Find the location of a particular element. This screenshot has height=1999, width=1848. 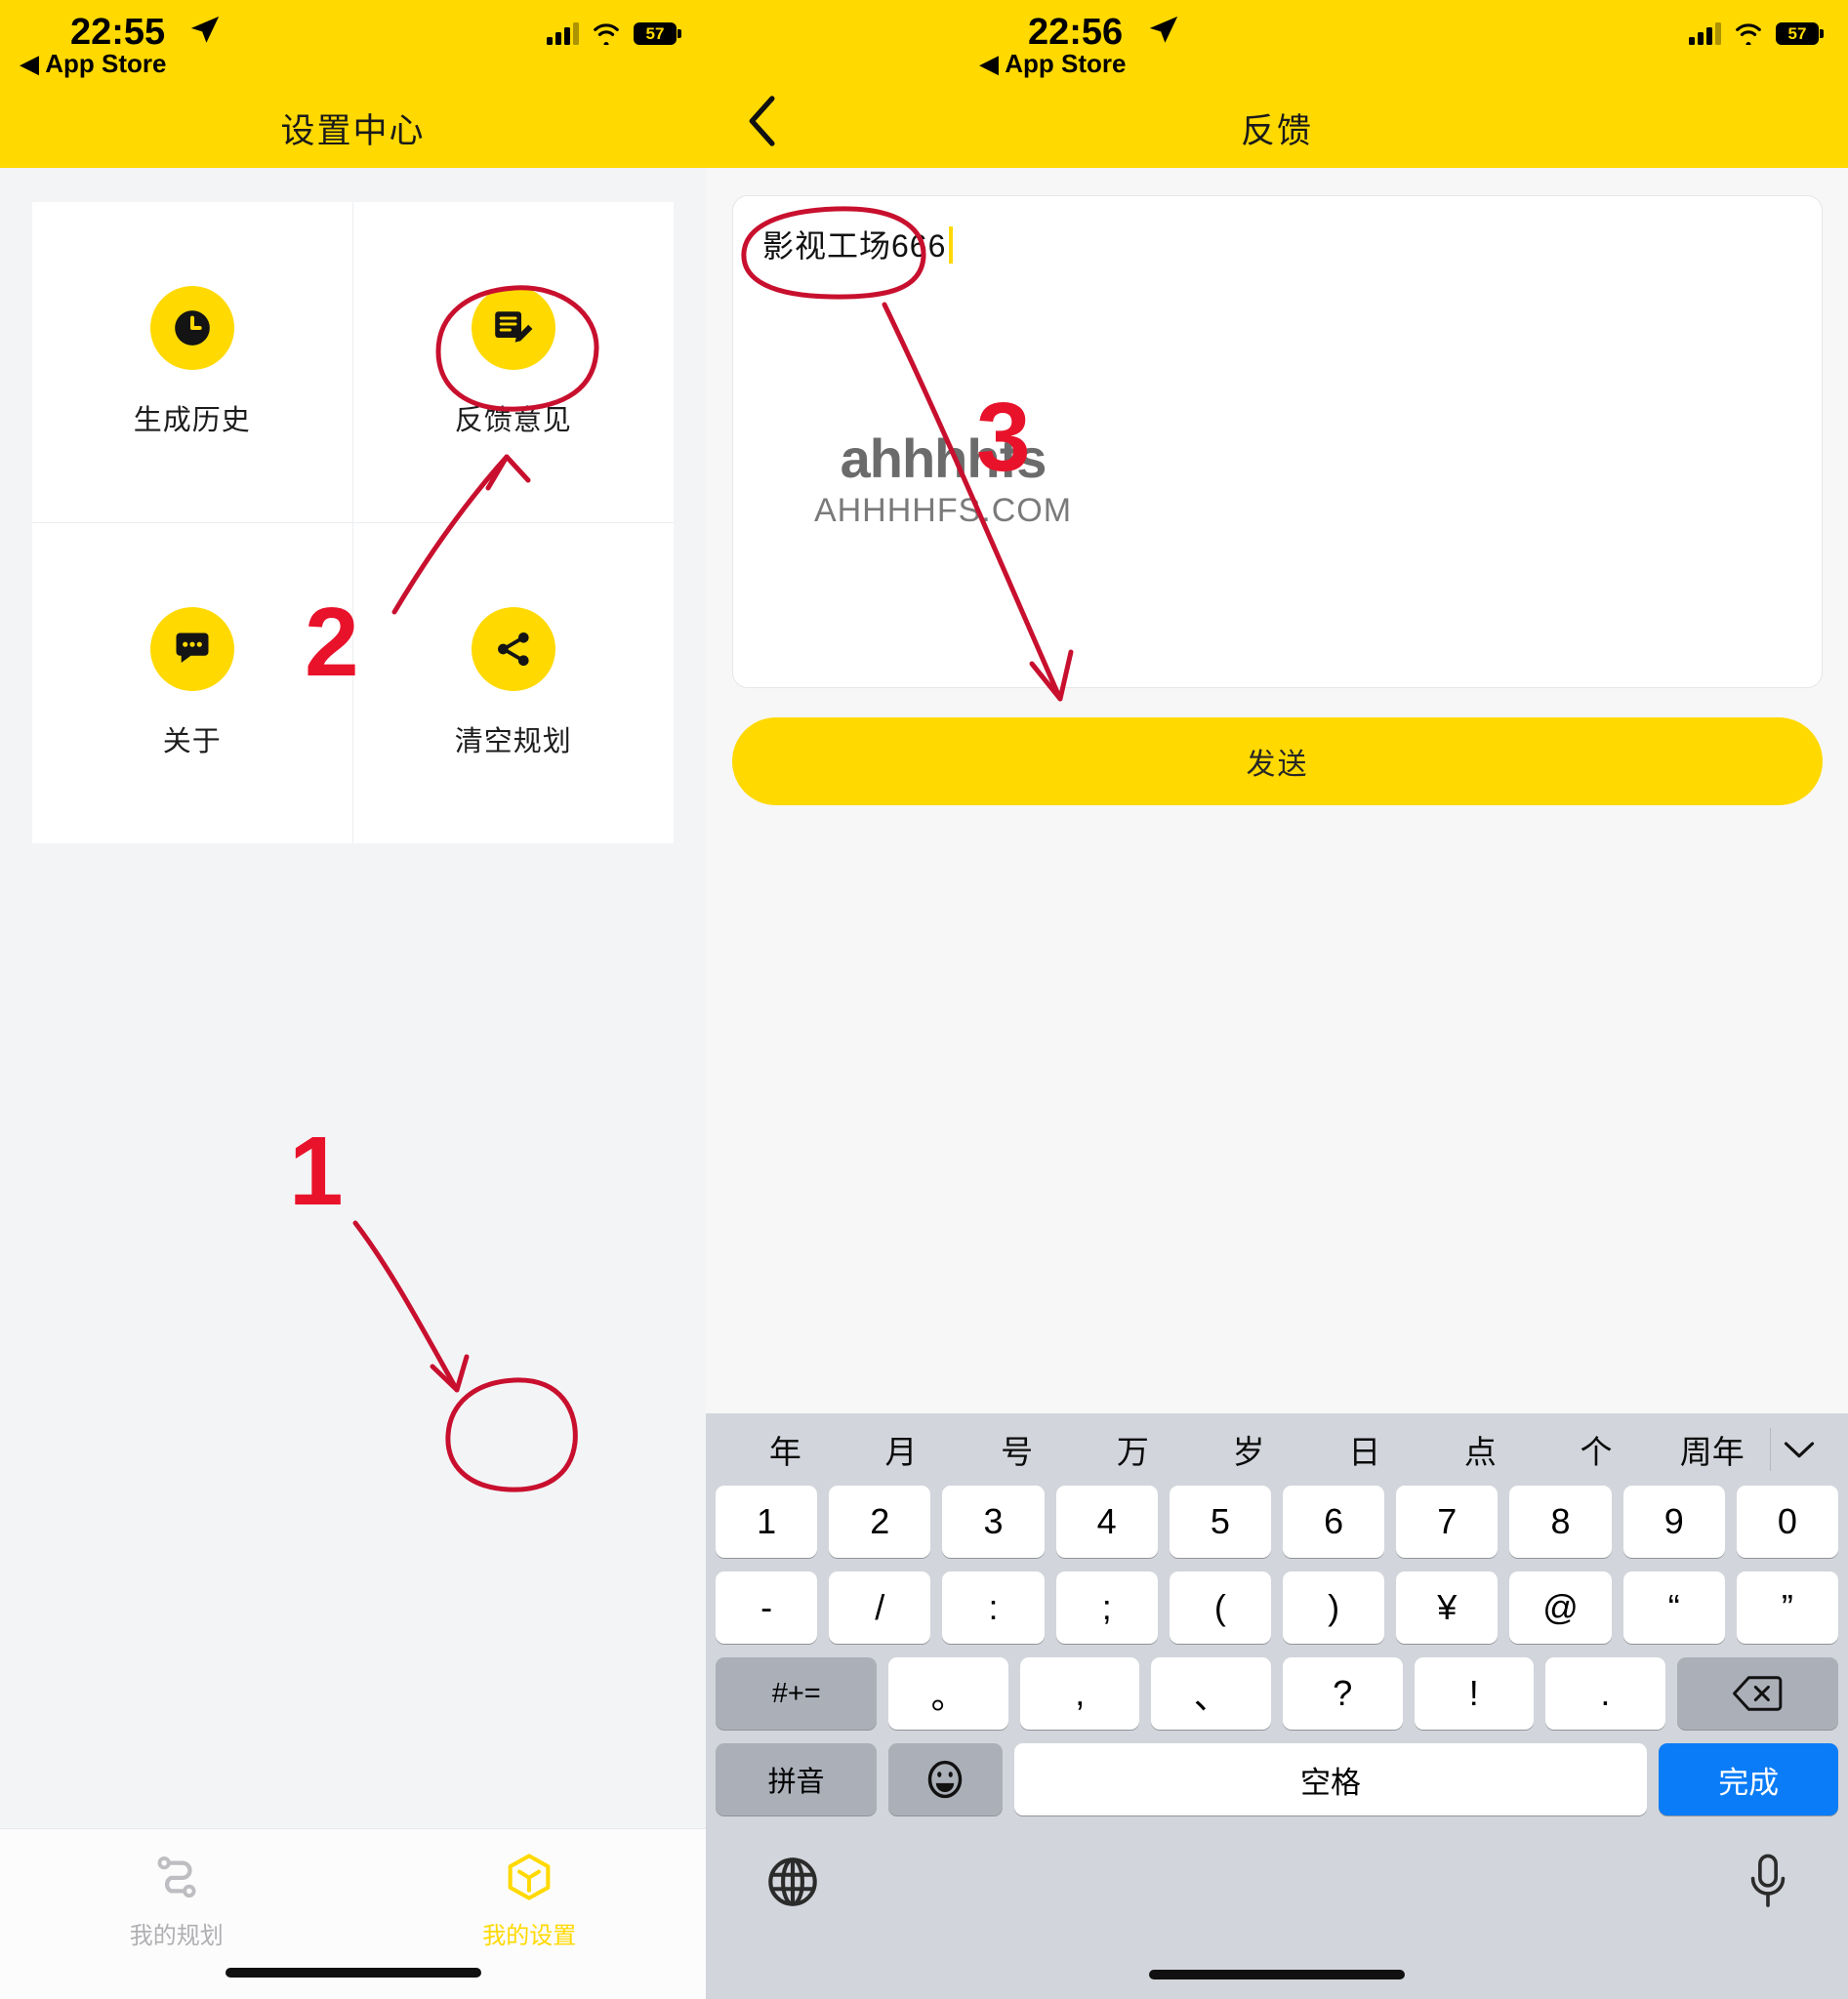

settings-item-history: 生成历史 is located at coordinates (192, 362).